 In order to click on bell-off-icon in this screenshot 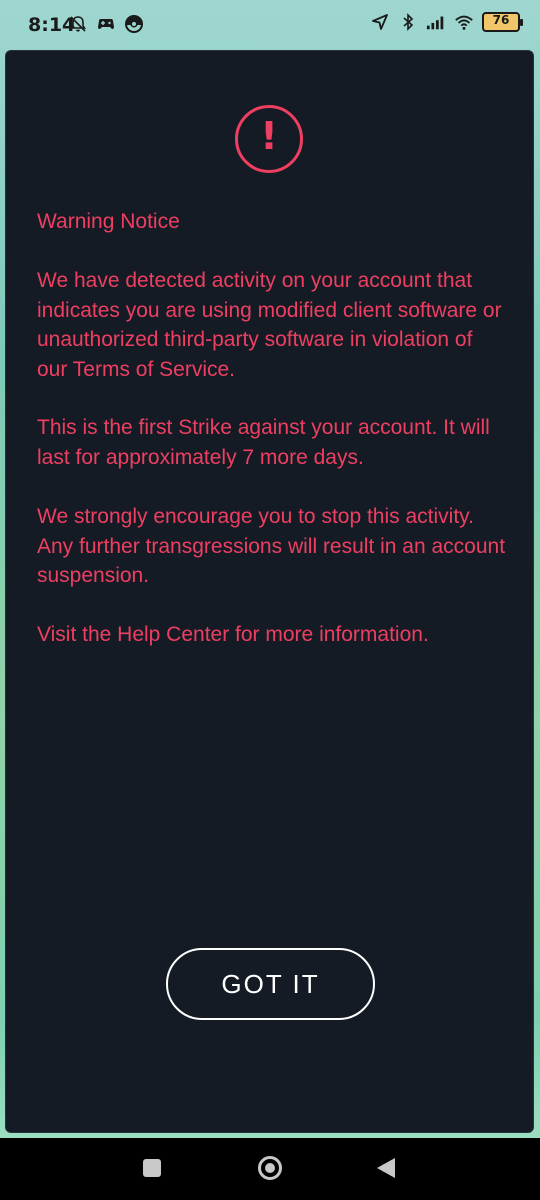, I will do `click(78, 24)`.